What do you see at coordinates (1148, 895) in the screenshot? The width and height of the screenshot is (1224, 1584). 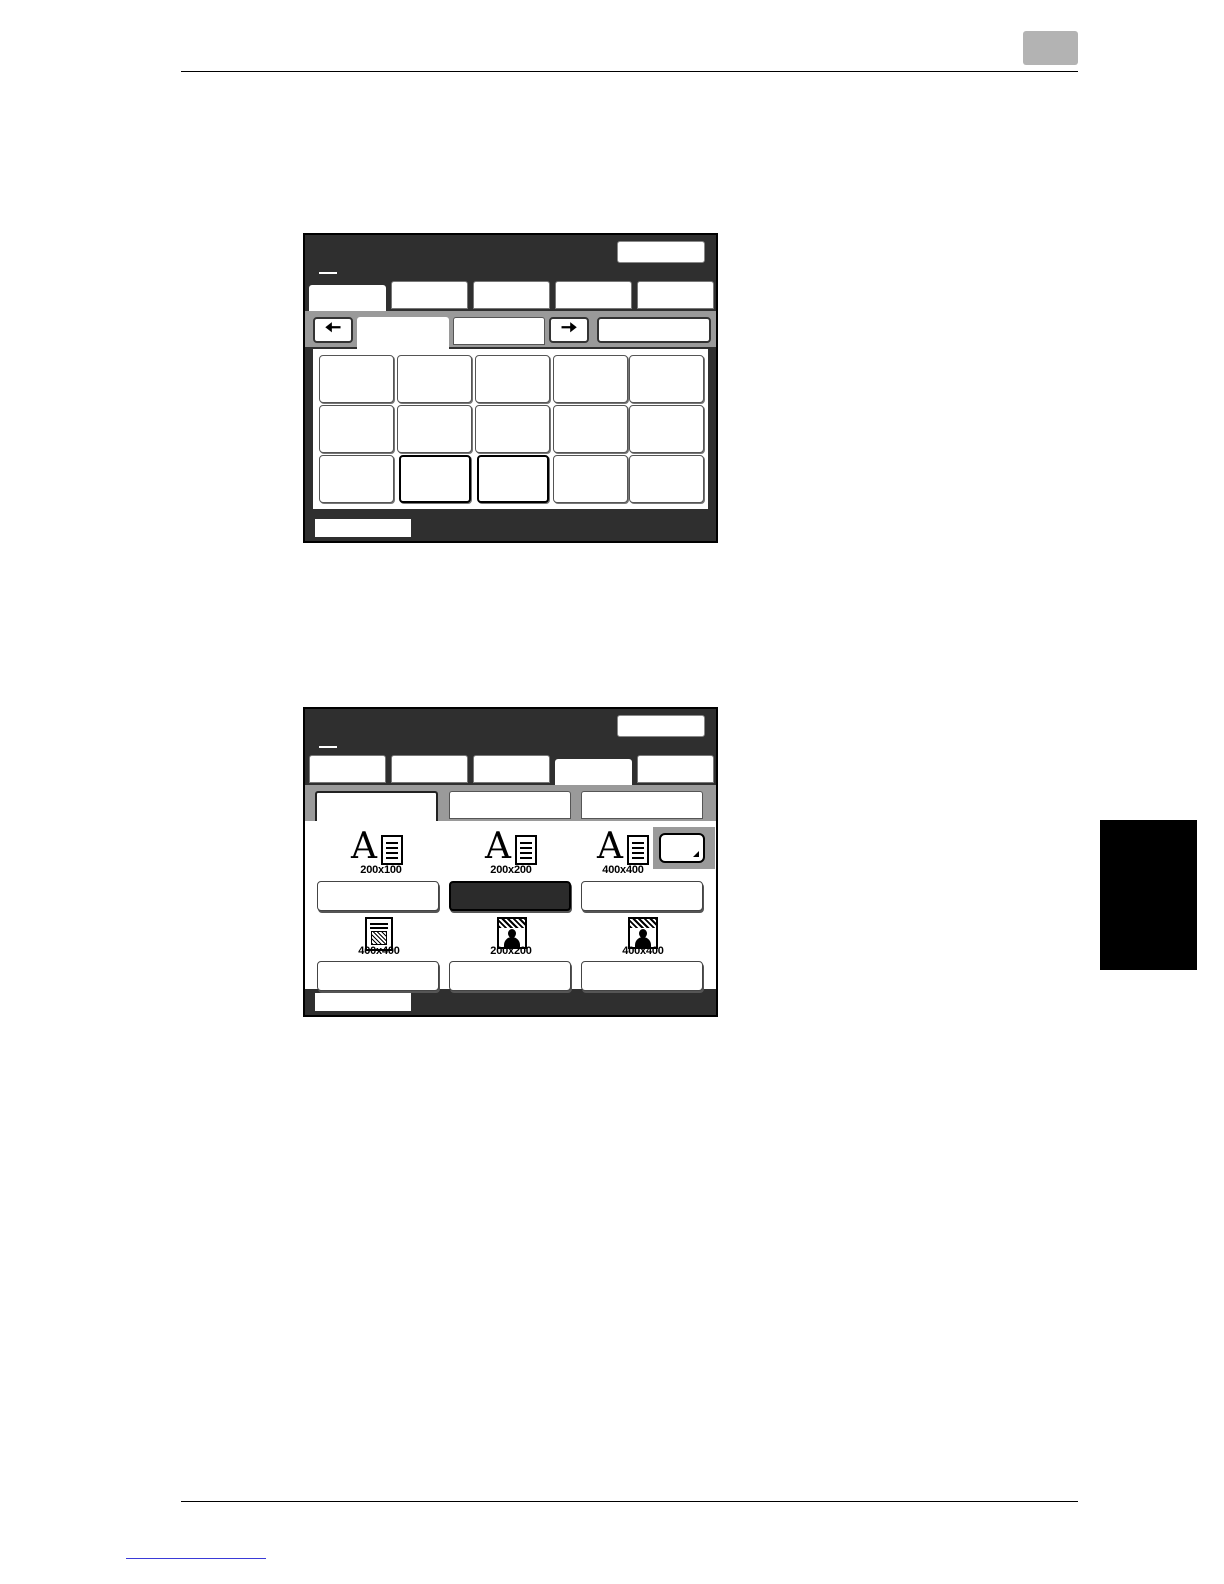 I see `chapter-side-tab` at bounding box center [1148, 895].